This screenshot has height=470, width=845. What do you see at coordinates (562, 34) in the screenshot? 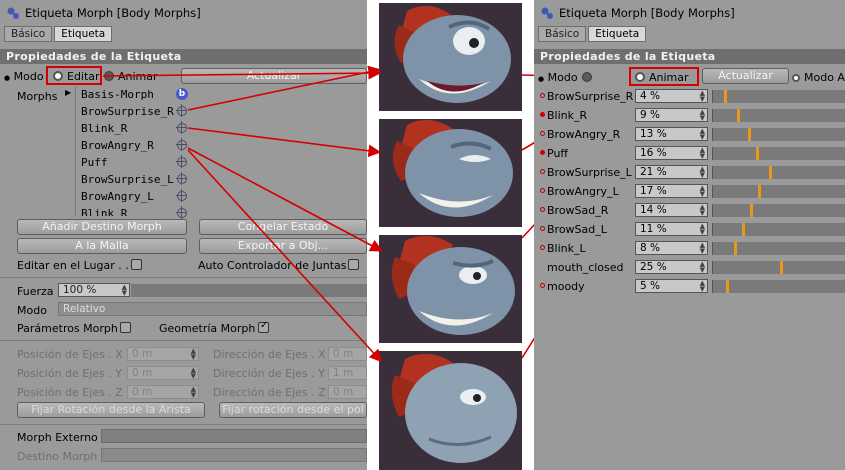
I see `tab-basico: Básico` at bounding box center [562, 34].